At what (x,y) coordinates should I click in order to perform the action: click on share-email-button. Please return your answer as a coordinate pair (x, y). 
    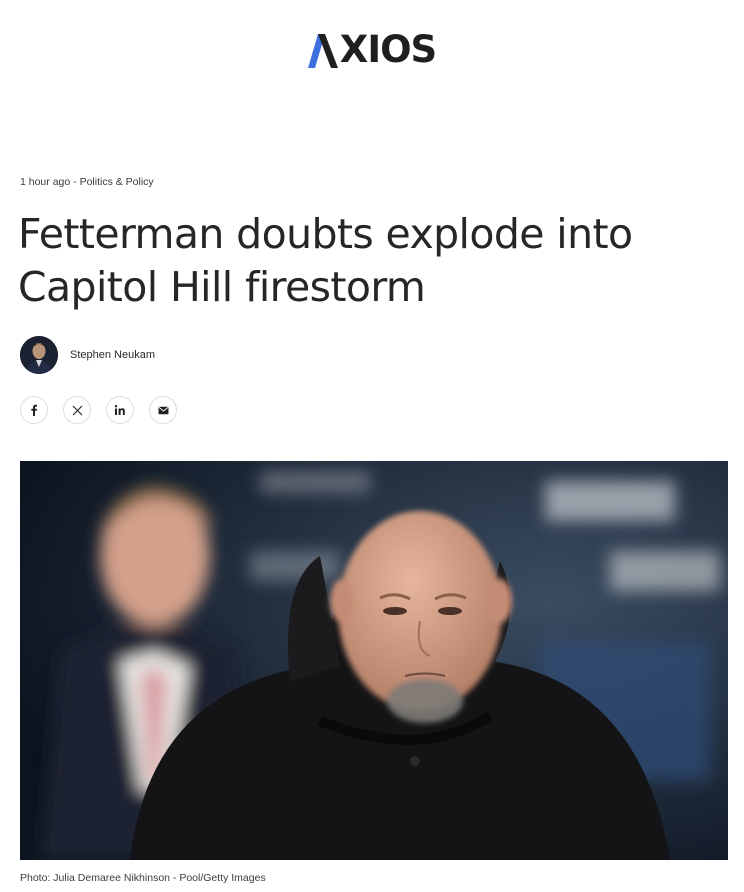
    Looking at the image, I should click on (163, 410).